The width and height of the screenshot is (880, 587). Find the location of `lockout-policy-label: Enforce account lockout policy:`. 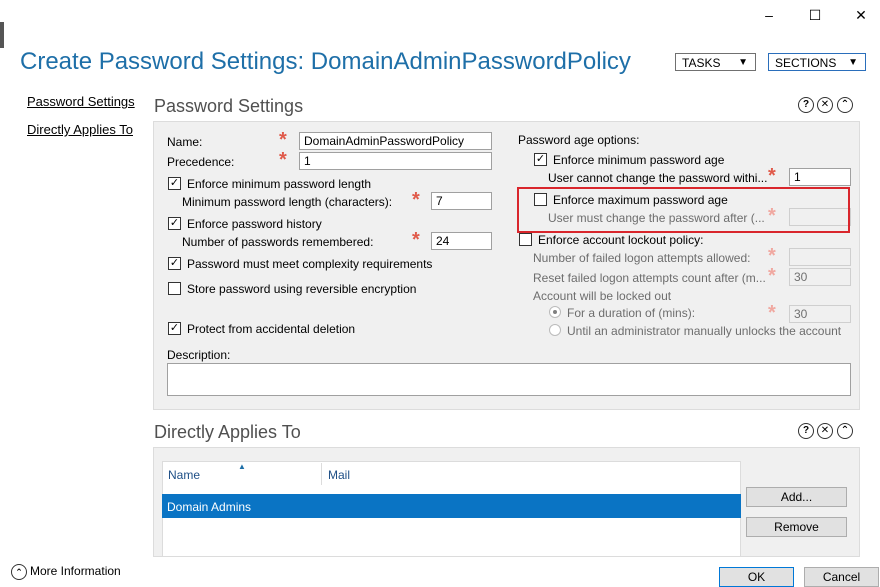

lockout-policy-label: Enforce account lockout policy: is located at coordinates (621, 240).